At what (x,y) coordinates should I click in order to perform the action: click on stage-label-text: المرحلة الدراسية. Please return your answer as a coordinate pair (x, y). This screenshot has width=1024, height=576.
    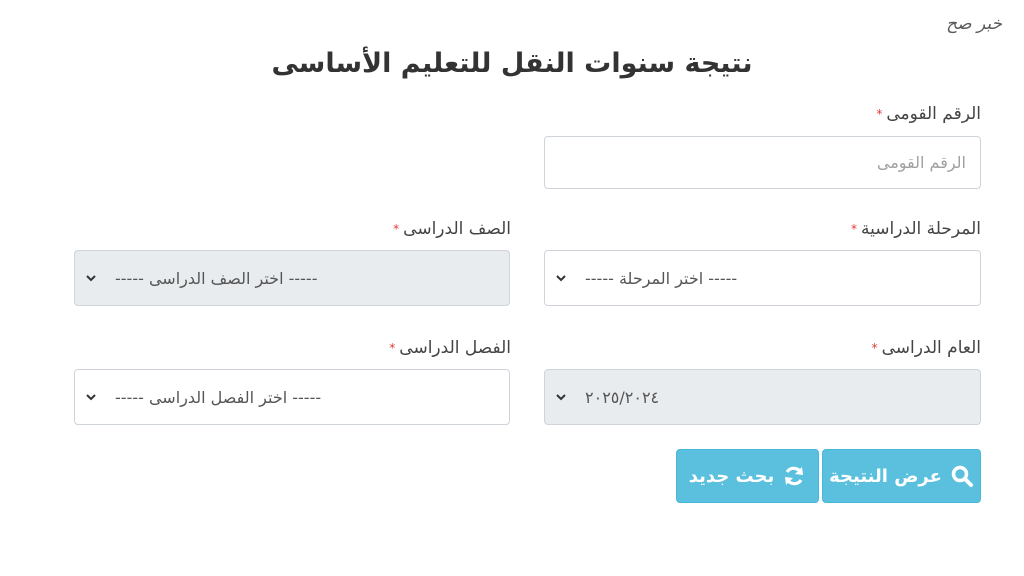
    Looking at the image, I should click on (920, 229).